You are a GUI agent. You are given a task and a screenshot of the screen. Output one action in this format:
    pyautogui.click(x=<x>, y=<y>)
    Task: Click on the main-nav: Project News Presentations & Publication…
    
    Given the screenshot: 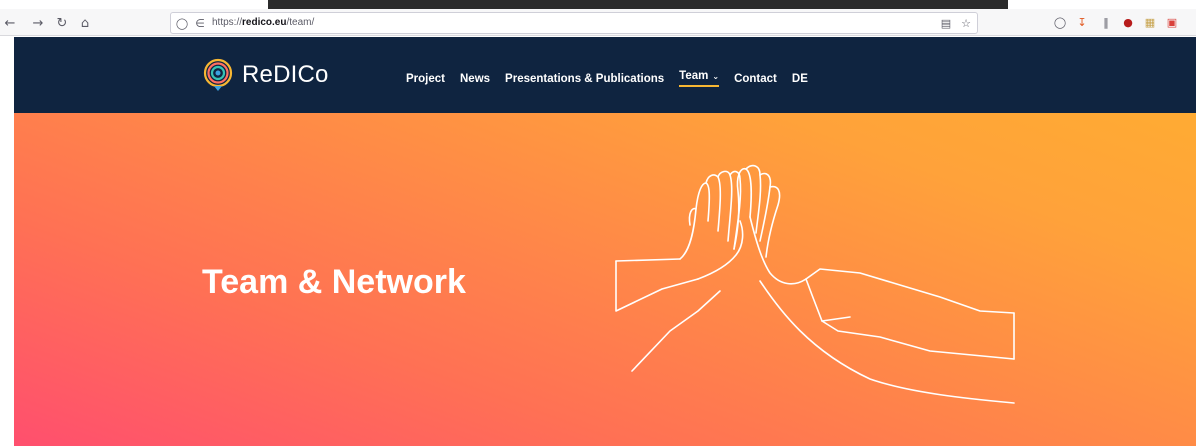 What is the action you would take?
    pyautogui.click(x=614, y=78)
    